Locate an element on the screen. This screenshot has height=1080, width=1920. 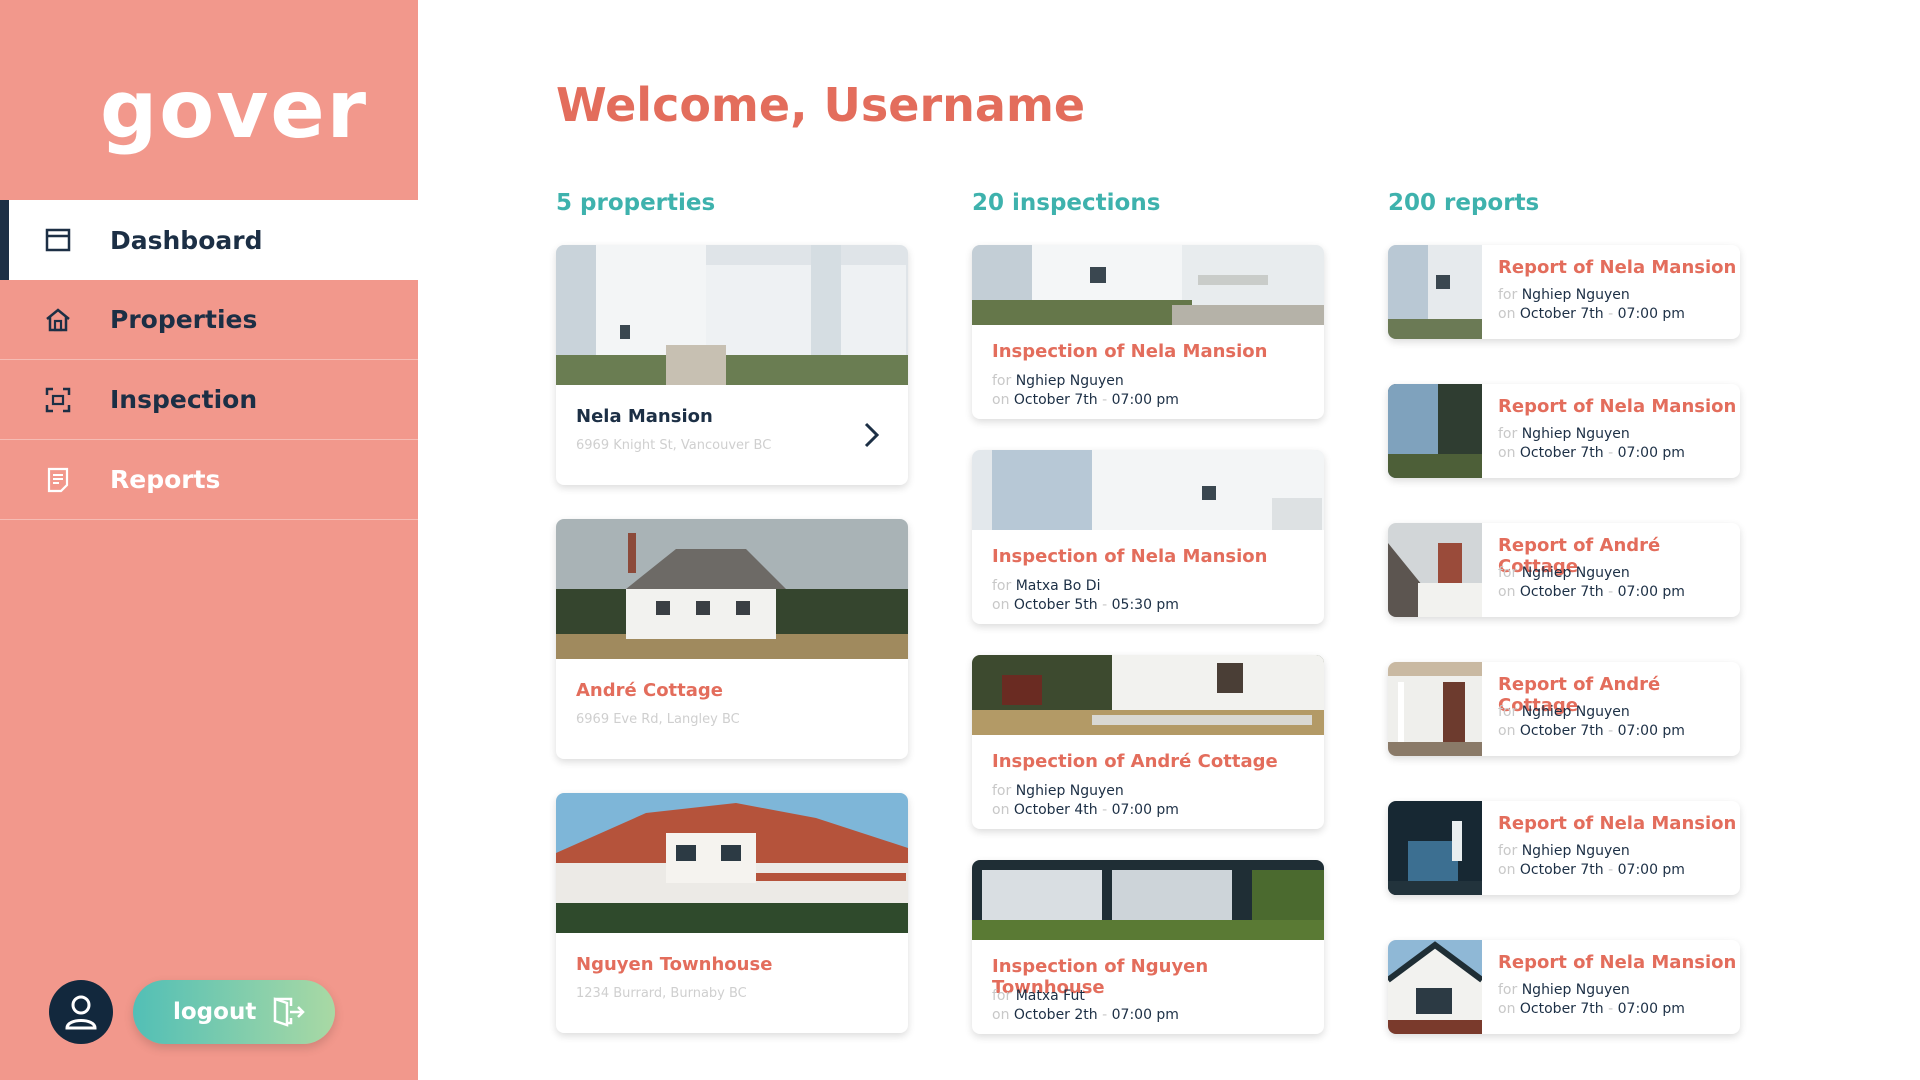
inspection-title: Inspection of André Cottage is located at coordinates (1135, 761).